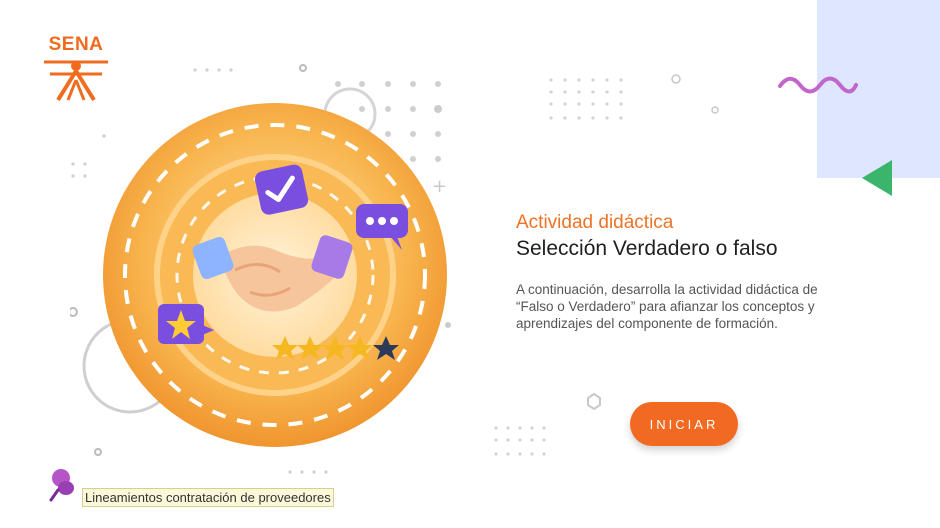  What do you see at coordinates (547, 424) in the screenshot?
I see `dot-grid-bottom` at bounding box center [547, 424].